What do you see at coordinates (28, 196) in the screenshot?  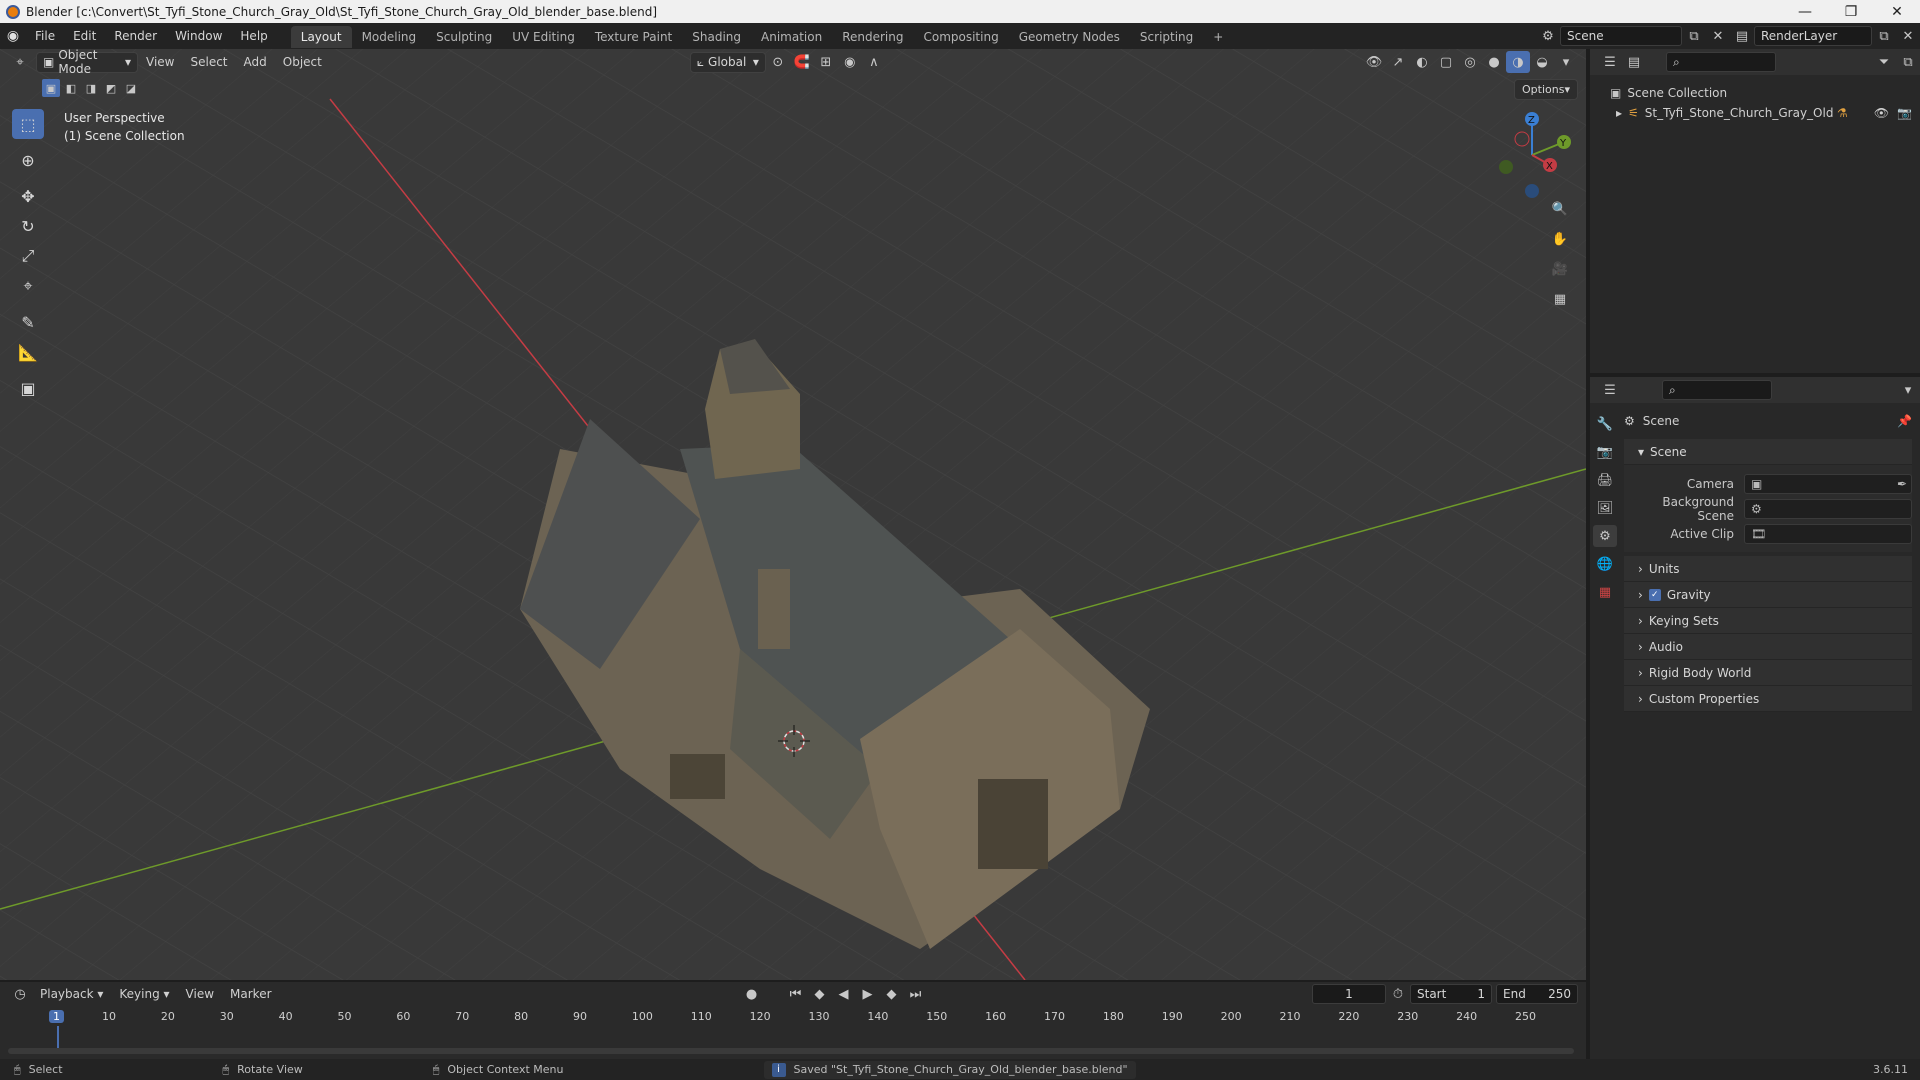 I see `move-tool-icon: ✥` at bounding box center [28, 196].